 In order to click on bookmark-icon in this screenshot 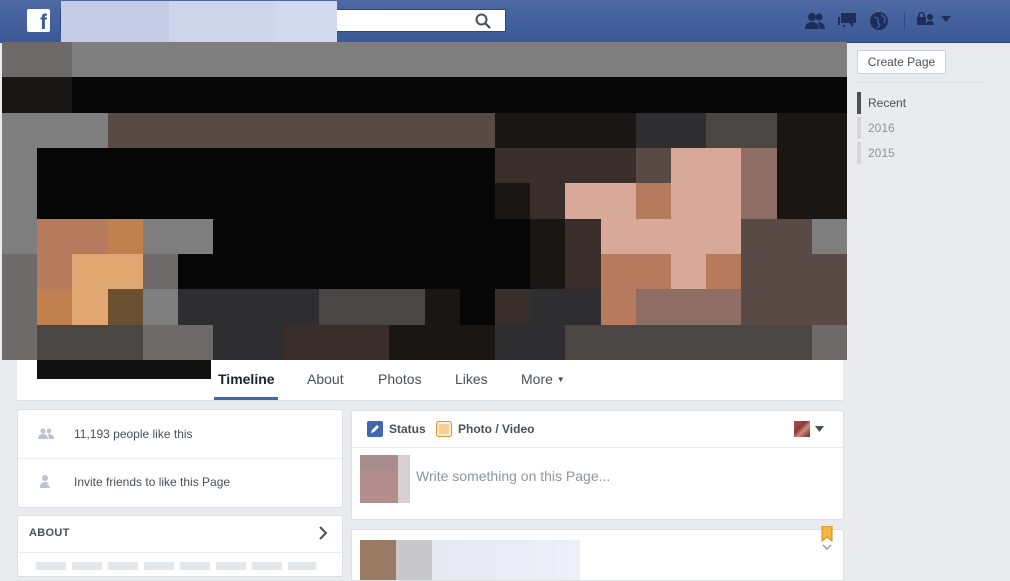, I will do `click(827, 534)`.